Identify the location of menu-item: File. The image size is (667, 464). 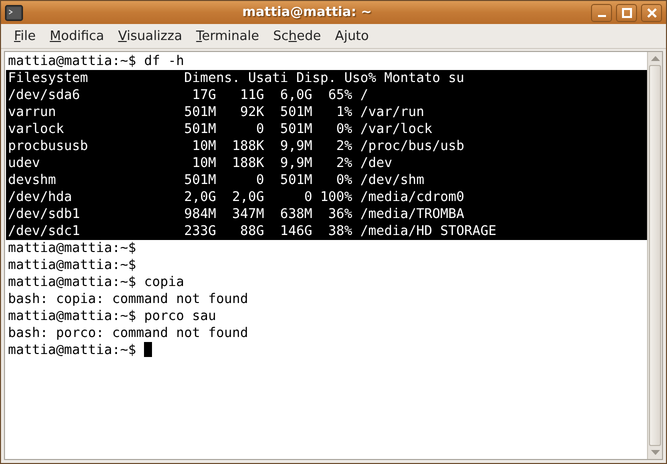
(25, 36).